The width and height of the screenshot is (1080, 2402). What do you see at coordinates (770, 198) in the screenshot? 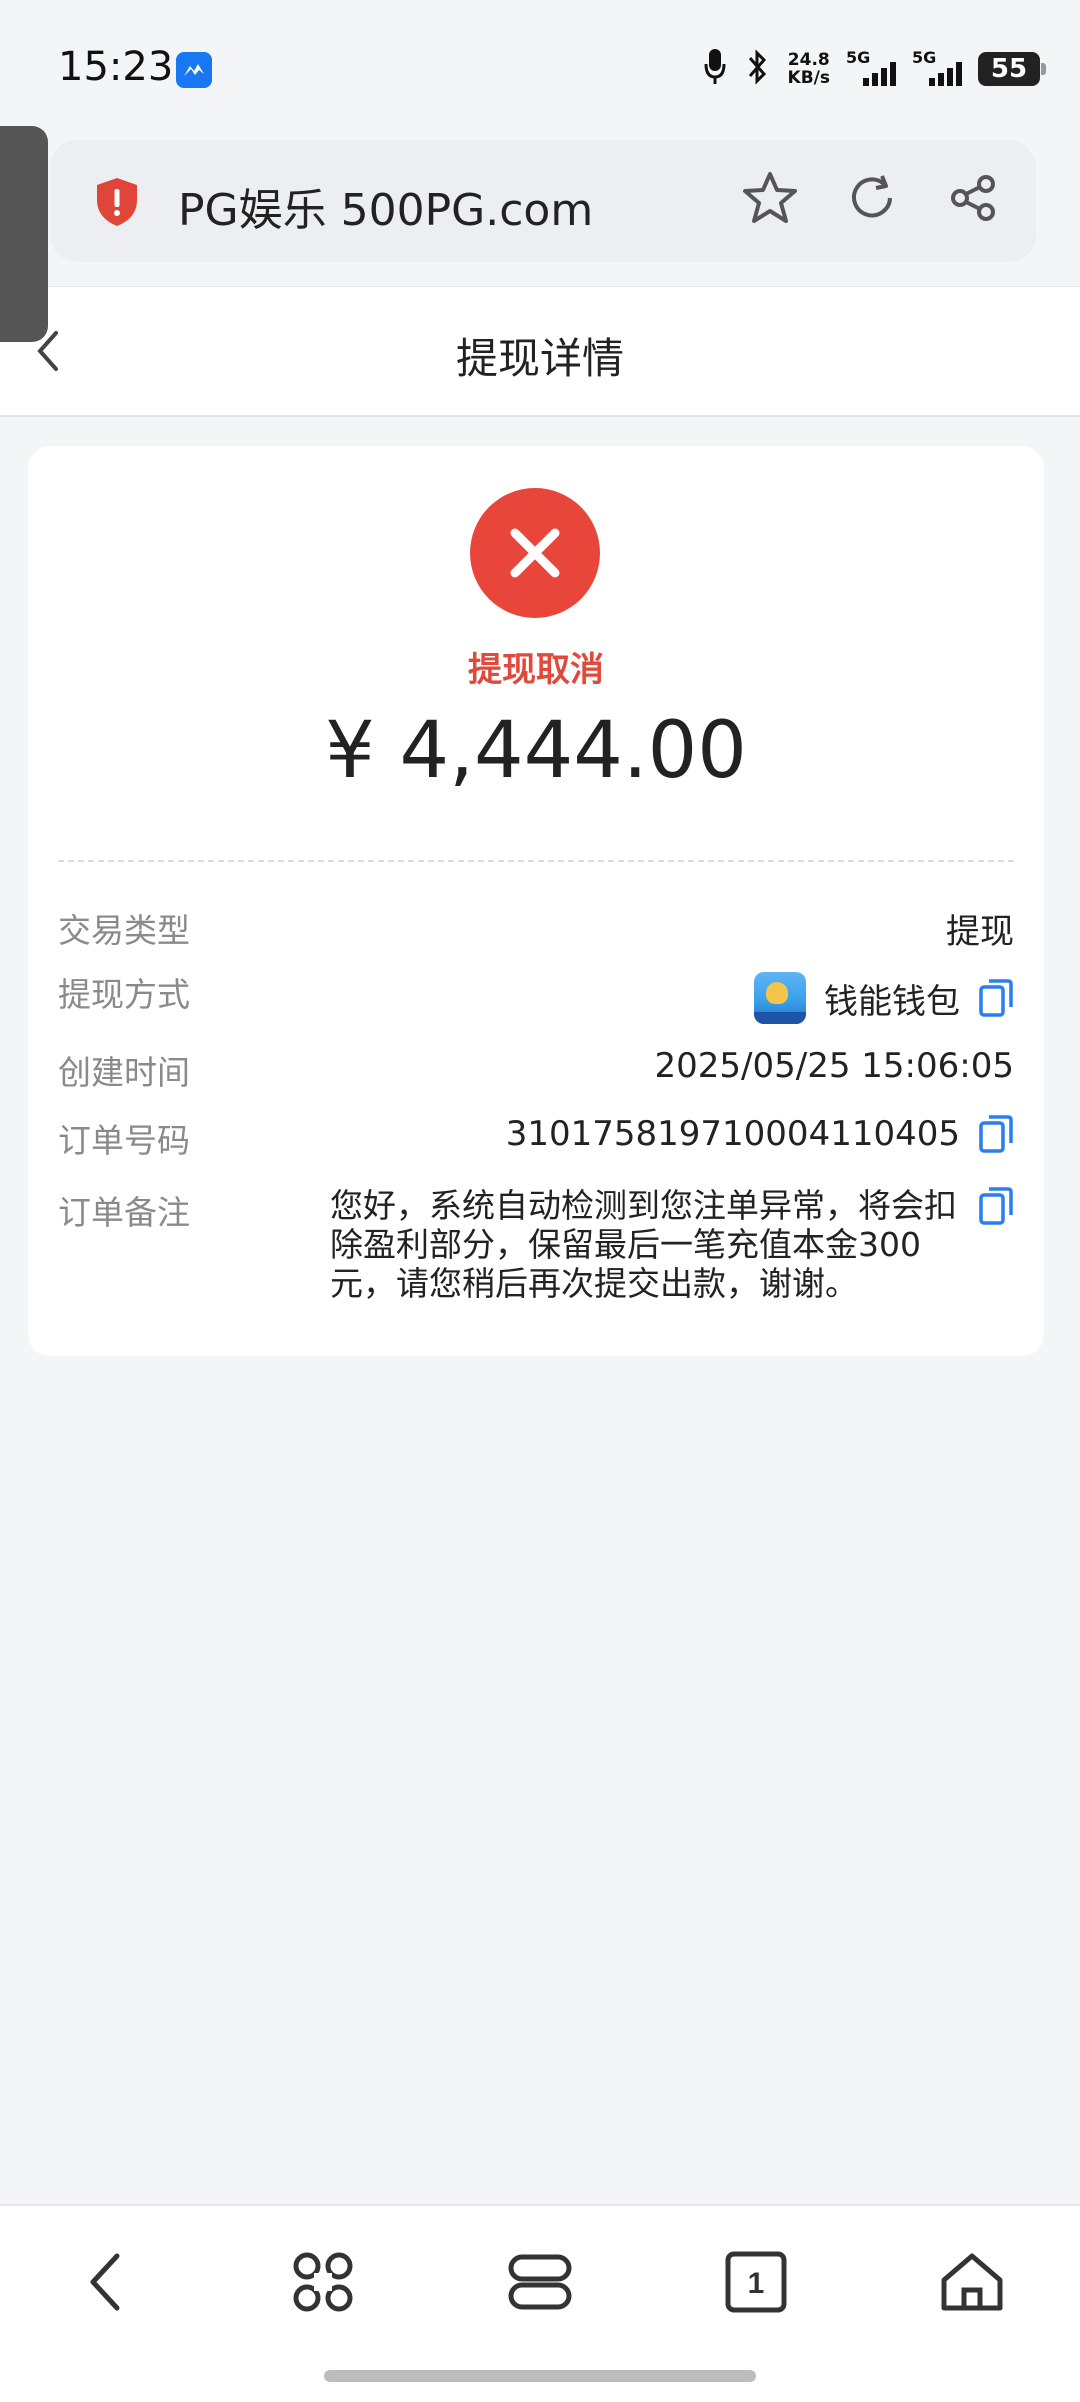
I see `star-icon` at bounding box center [770, 198].